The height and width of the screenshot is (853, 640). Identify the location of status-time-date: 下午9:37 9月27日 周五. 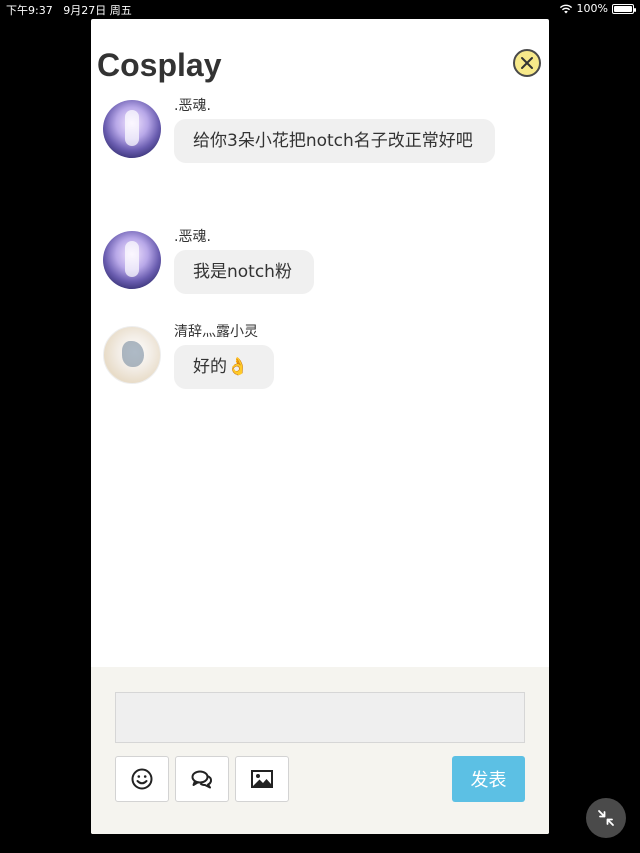
(69, 10).